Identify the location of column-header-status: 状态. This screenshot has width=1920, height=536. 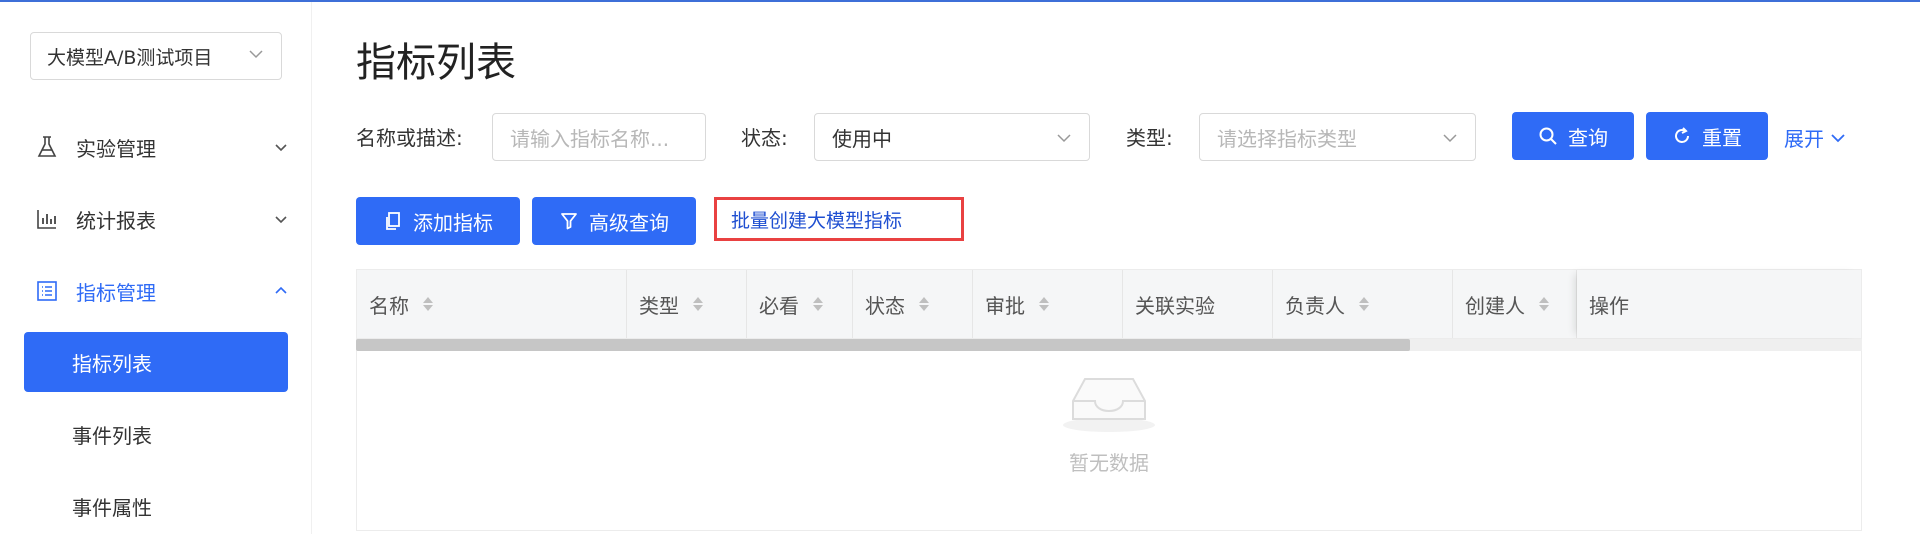
(913, 304).